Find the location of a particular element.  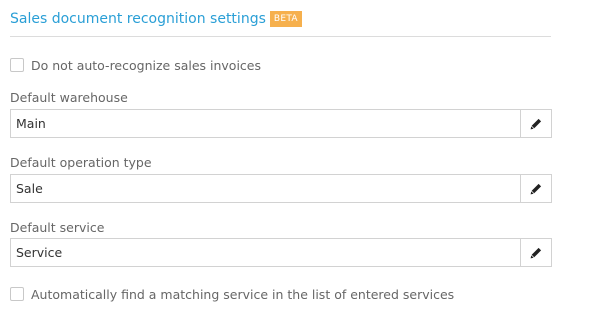

auto-find-service-checkbox is located at coordinates (17, 294).